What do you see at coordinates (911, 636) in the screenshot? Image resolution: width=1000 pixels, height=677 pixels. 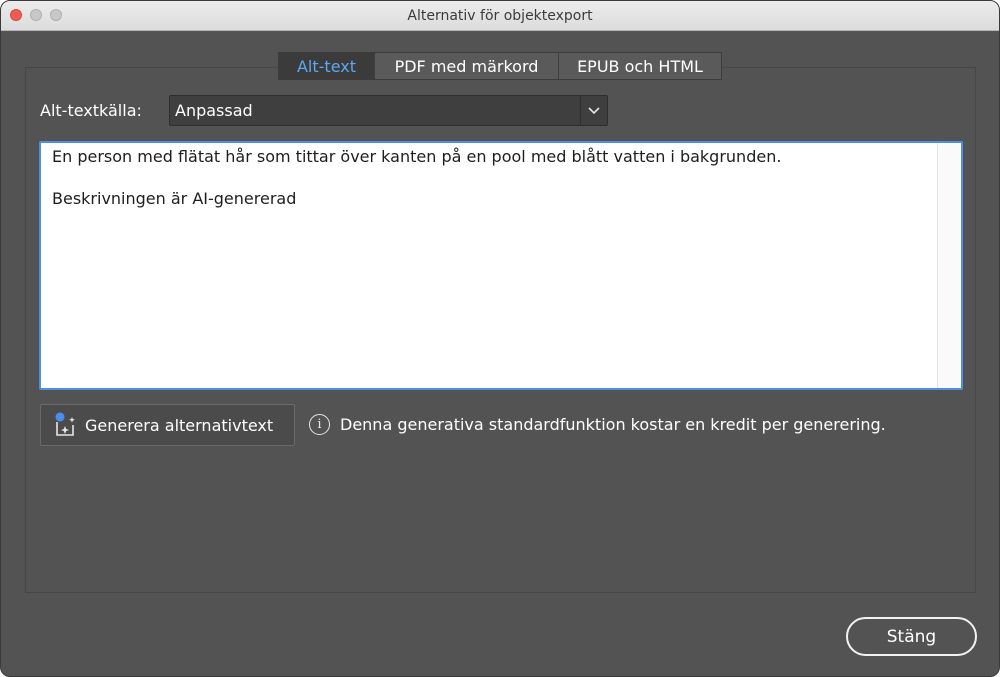 I see `close-button: Stäng` at bounding box center [911, 636].